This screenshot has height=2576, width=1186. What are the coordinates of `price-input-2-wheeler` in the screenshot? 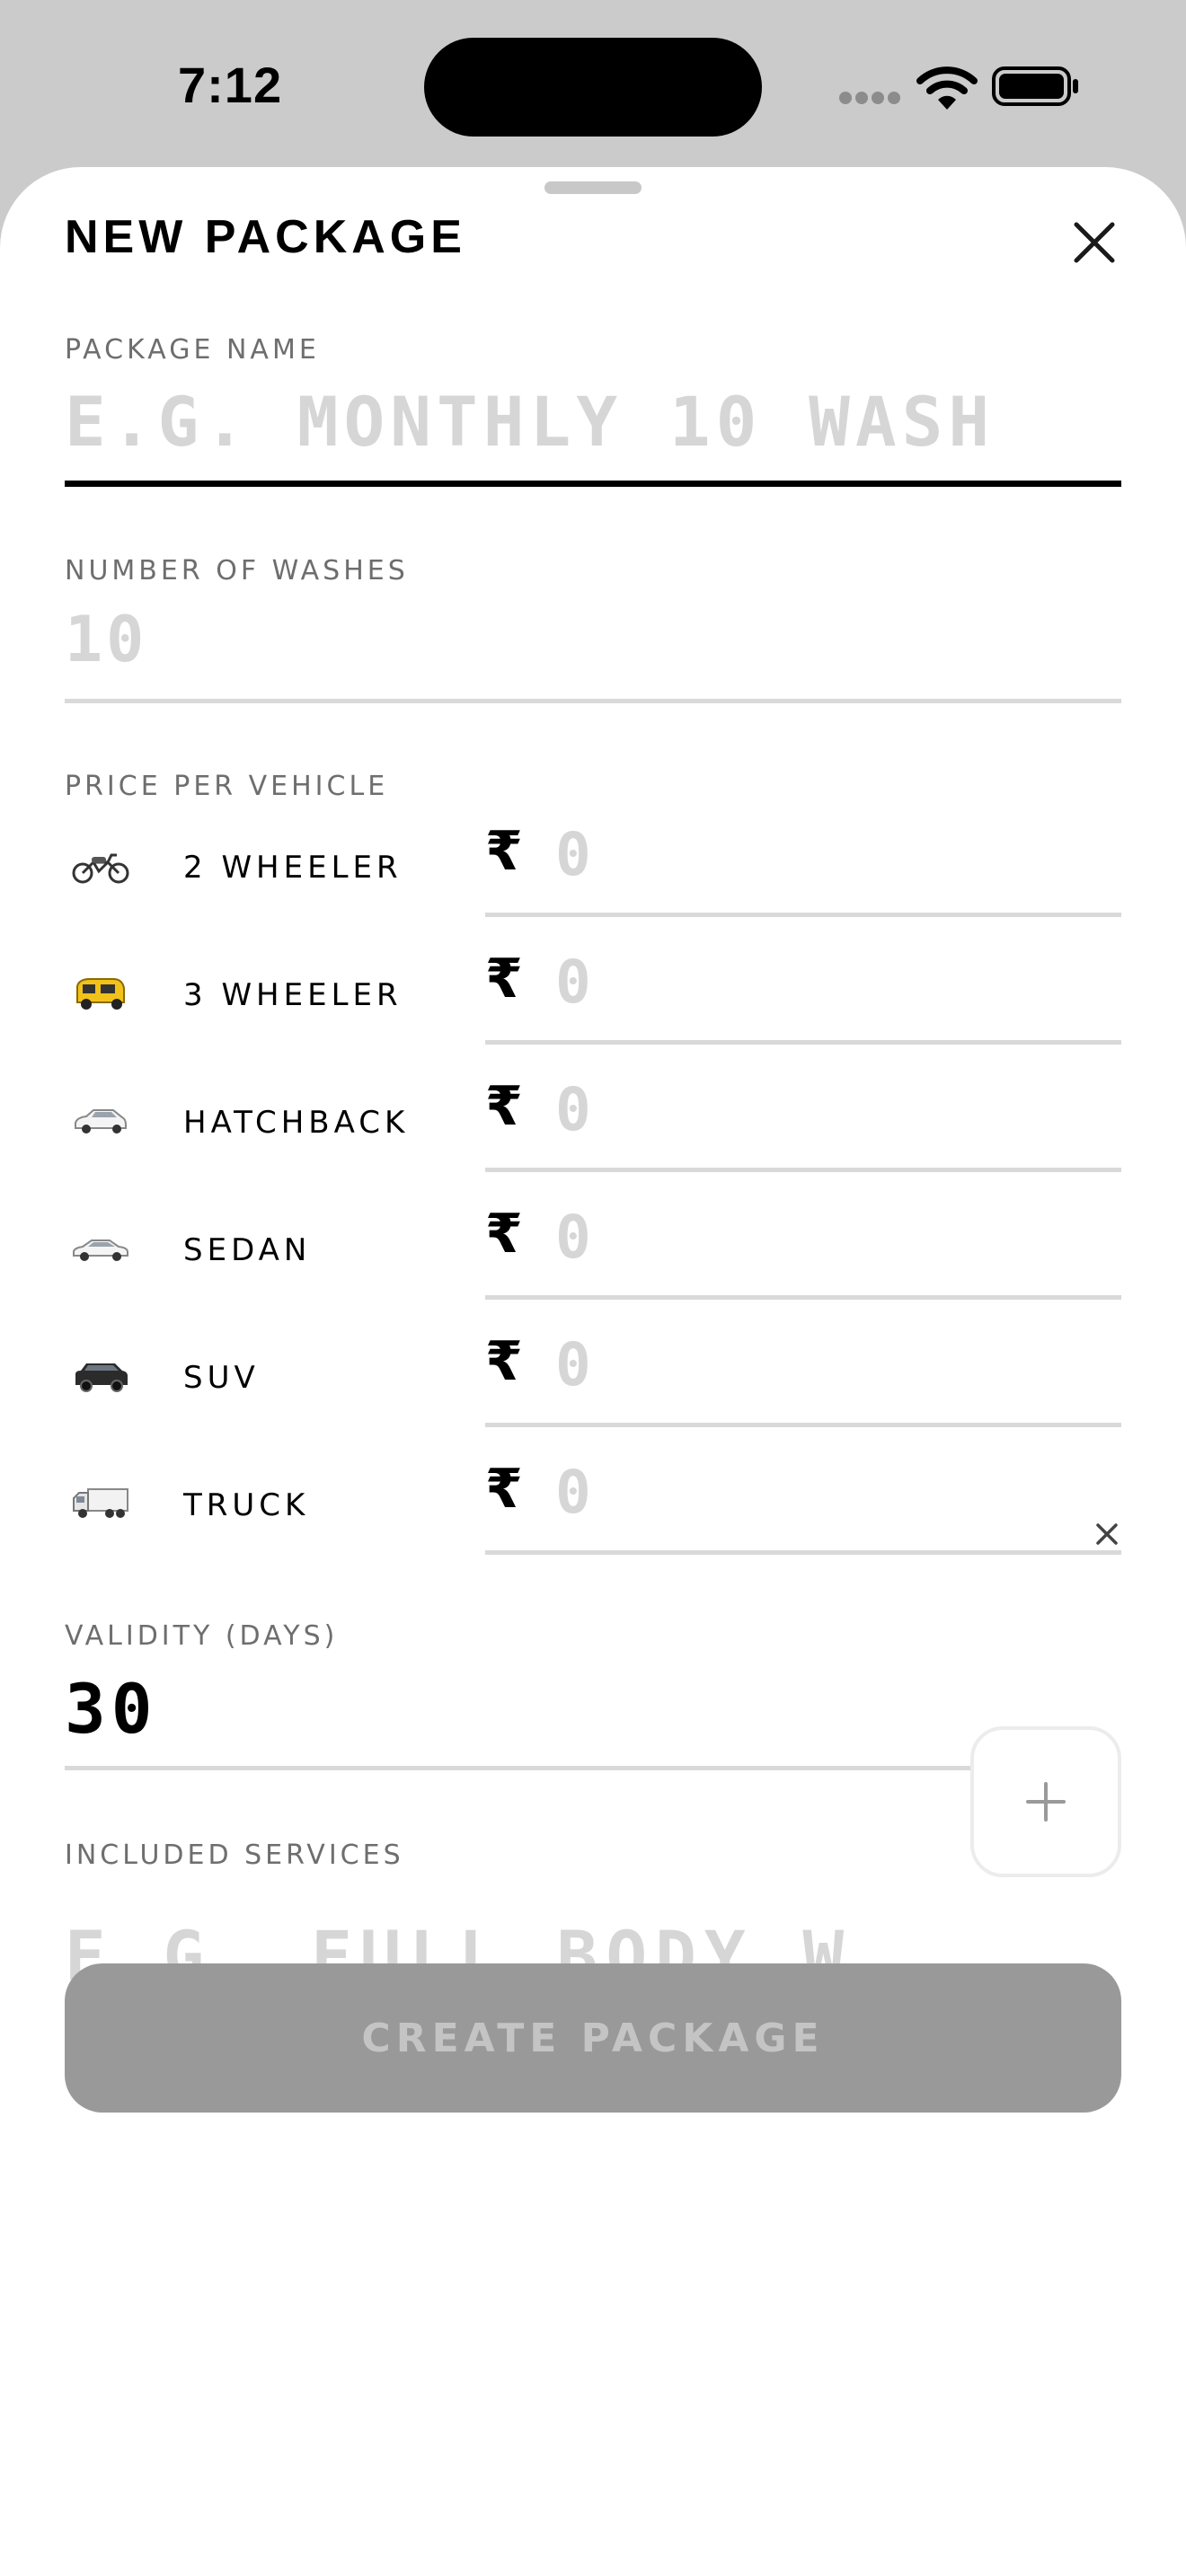 It's located at (838, 854).